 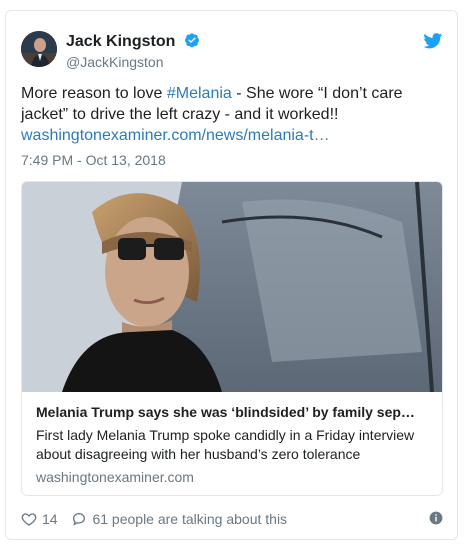 I want to click on card-domain: washingtonexaminer.com, so click(x=115, y=477).